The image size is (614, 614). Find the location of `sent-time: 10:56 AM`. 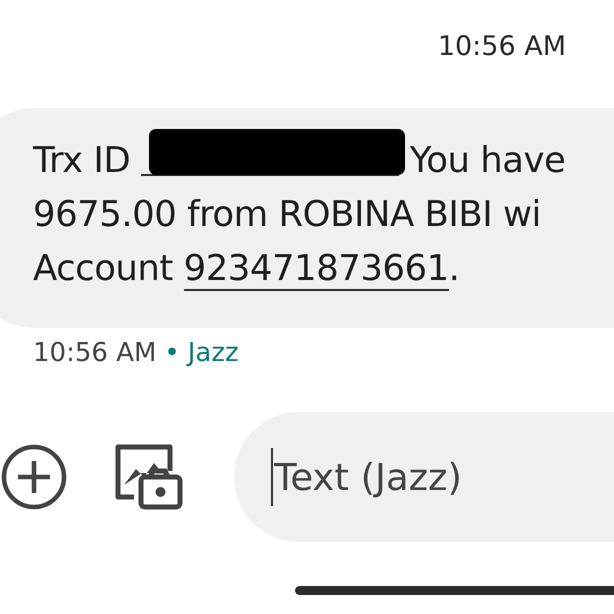

sent-time: 10:56 AM is located at coordinates (94, 353).